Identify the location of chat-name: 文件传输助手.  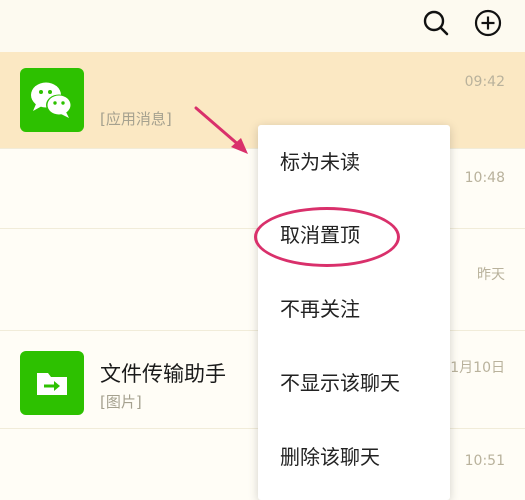
(163, 374).